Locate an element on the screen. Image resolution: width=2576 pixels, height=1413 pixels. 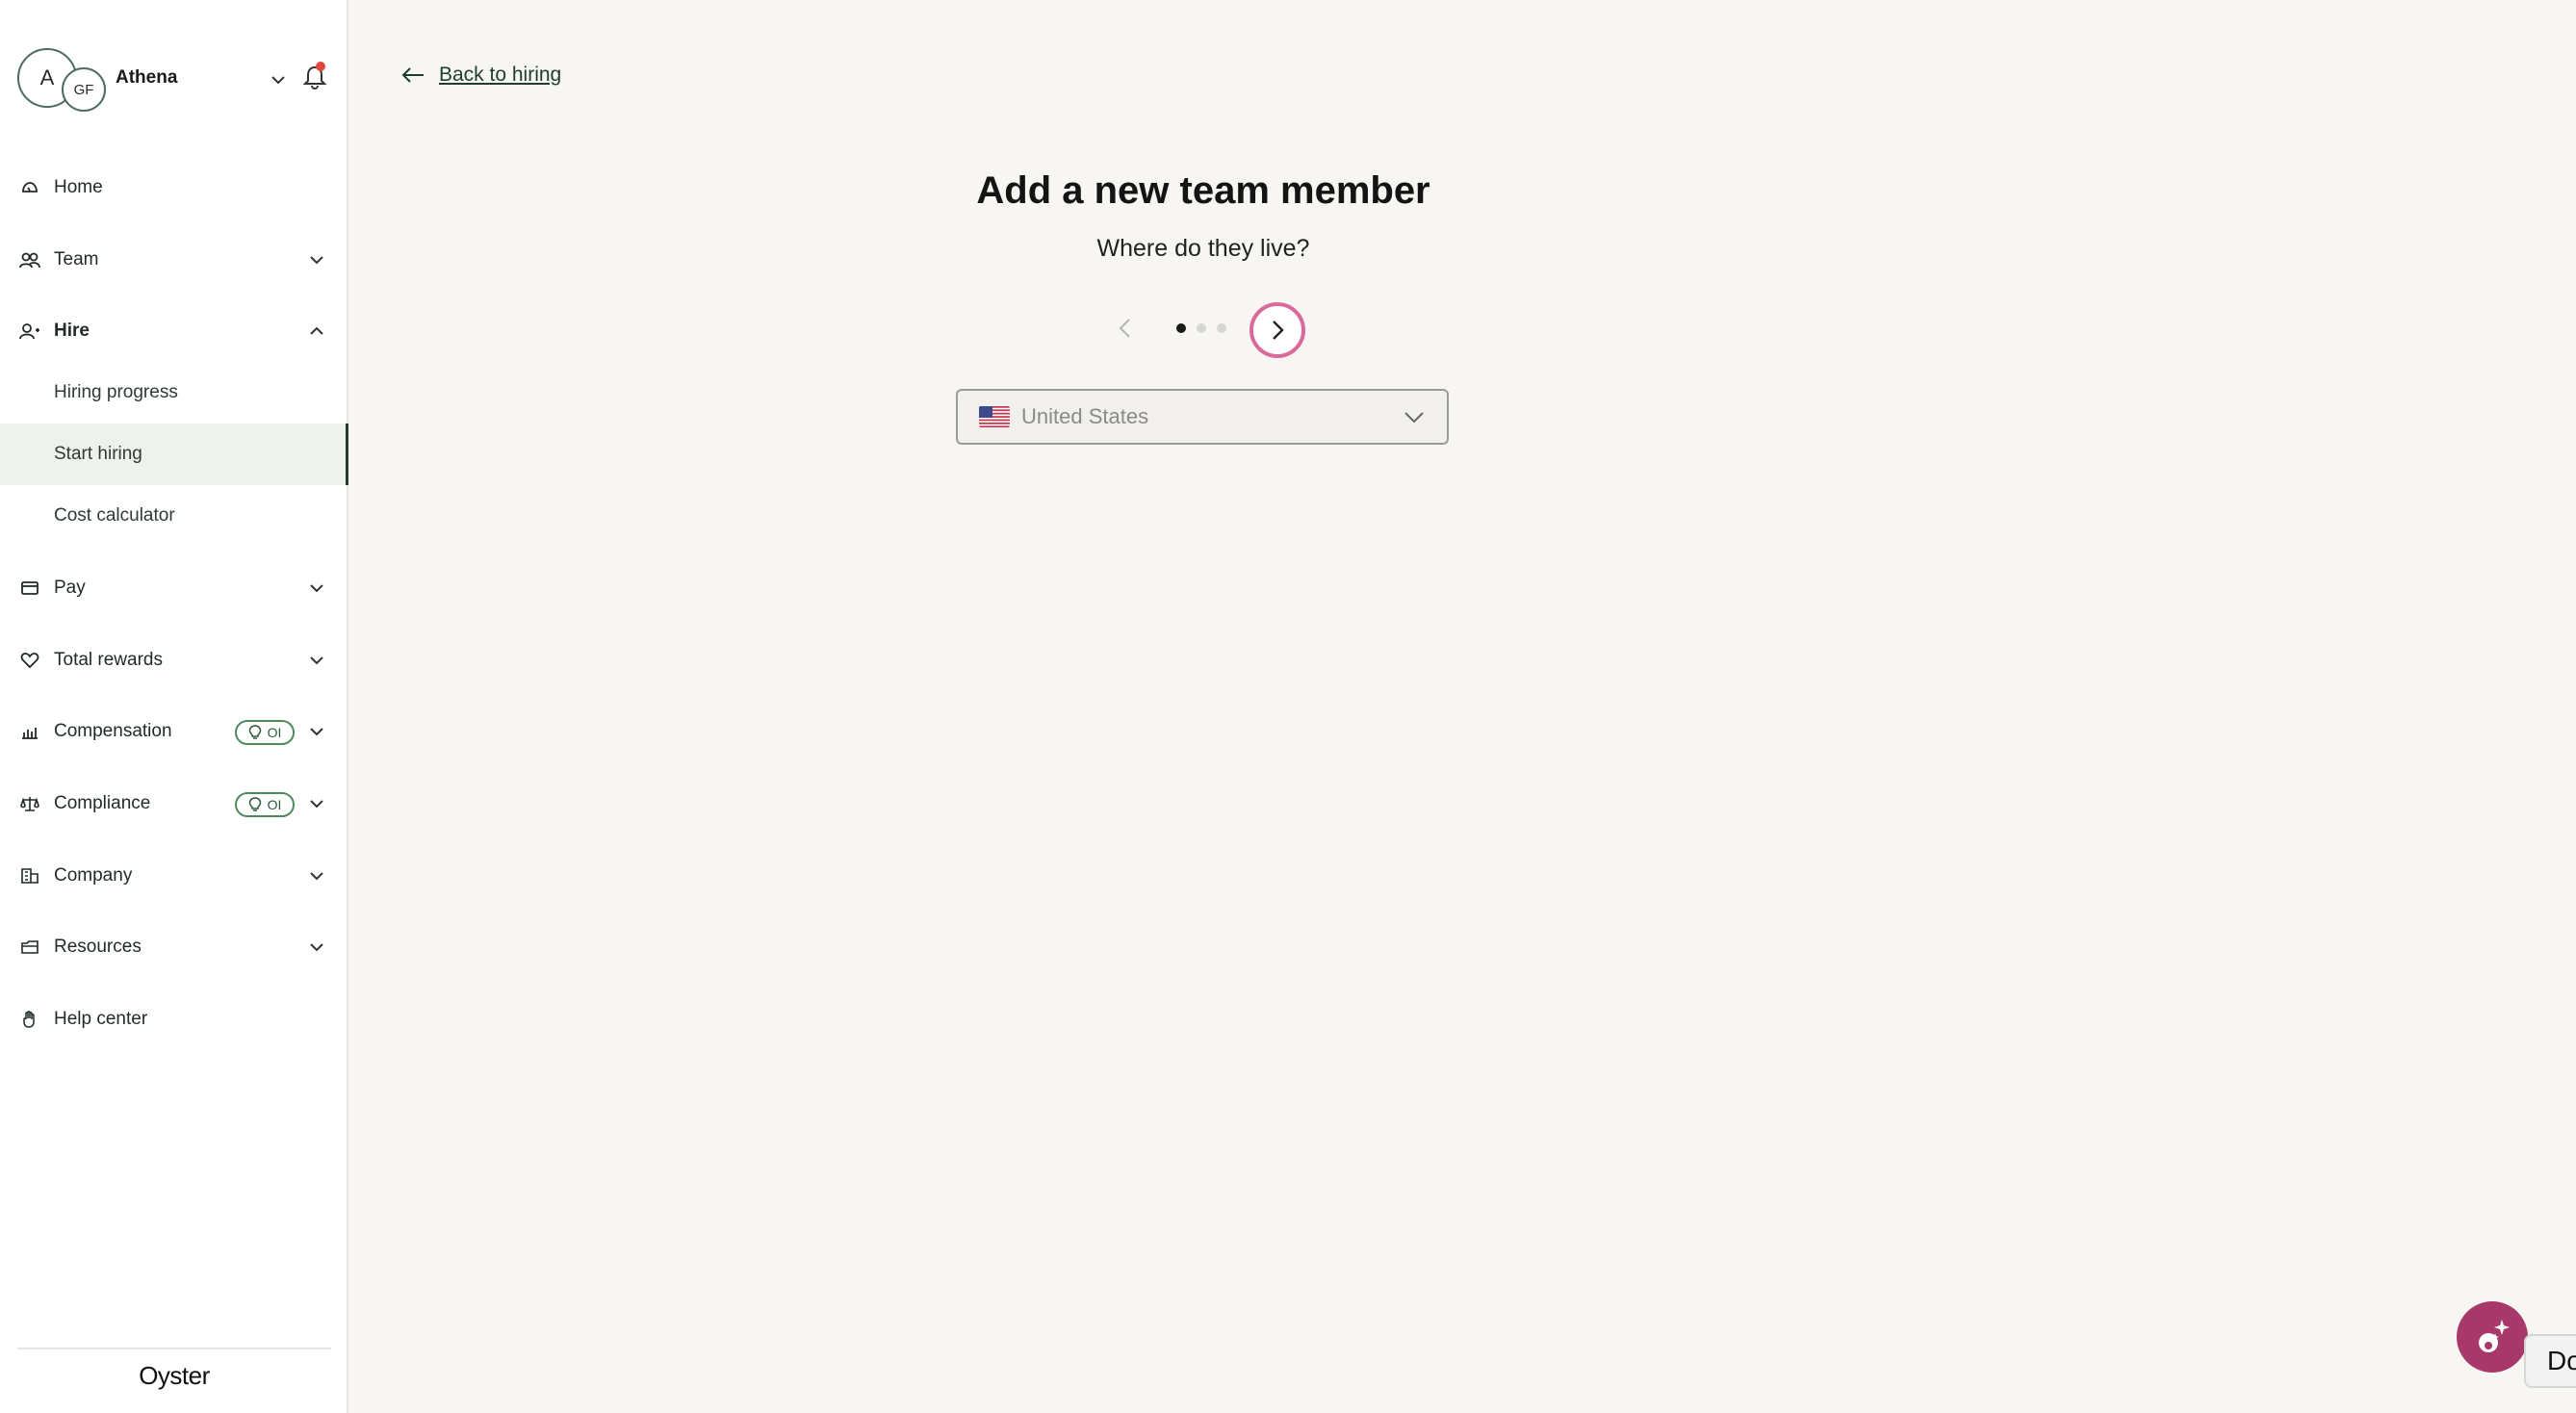
account-switcher: A GF Athena is located at coordinates (176, 80).